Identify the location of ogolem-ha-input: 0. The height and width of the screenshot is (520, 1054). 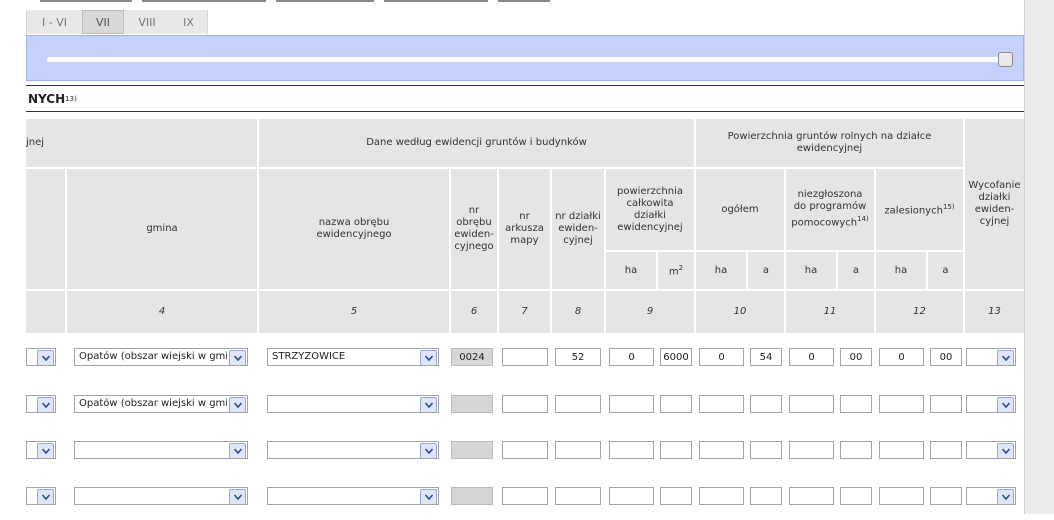
(721, 357).